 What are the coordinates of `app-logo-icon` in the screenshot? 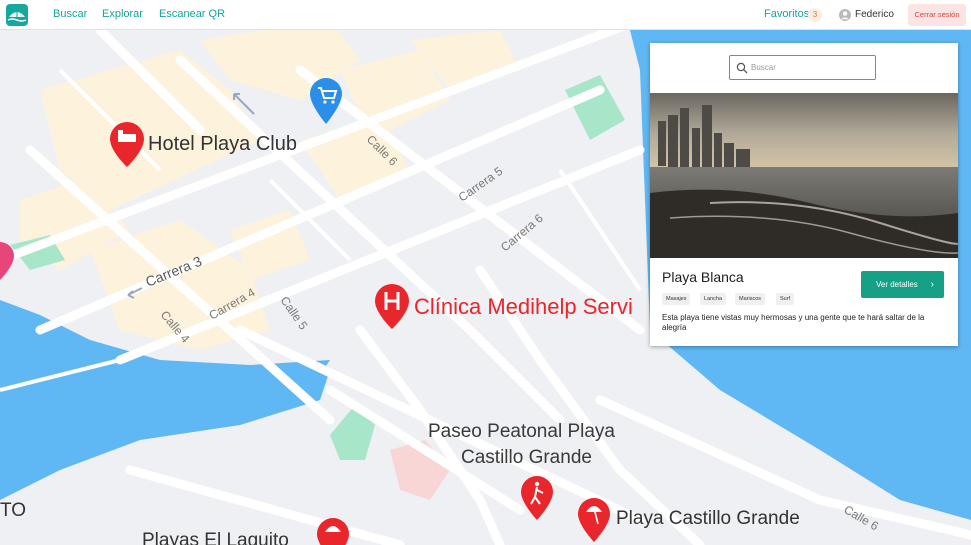 It's located at (17, 15).